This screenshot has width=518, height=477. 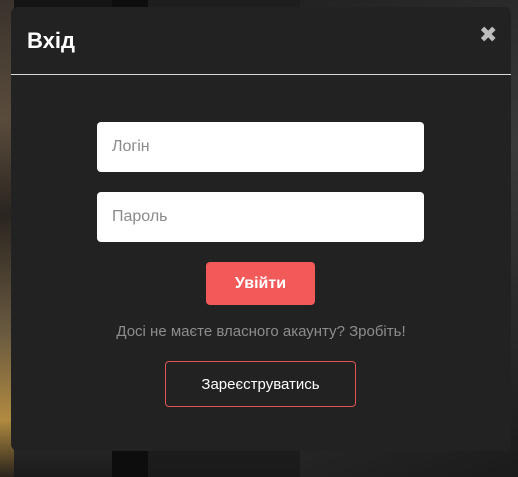 I want to click on login-input, so click(x=260, y=147).